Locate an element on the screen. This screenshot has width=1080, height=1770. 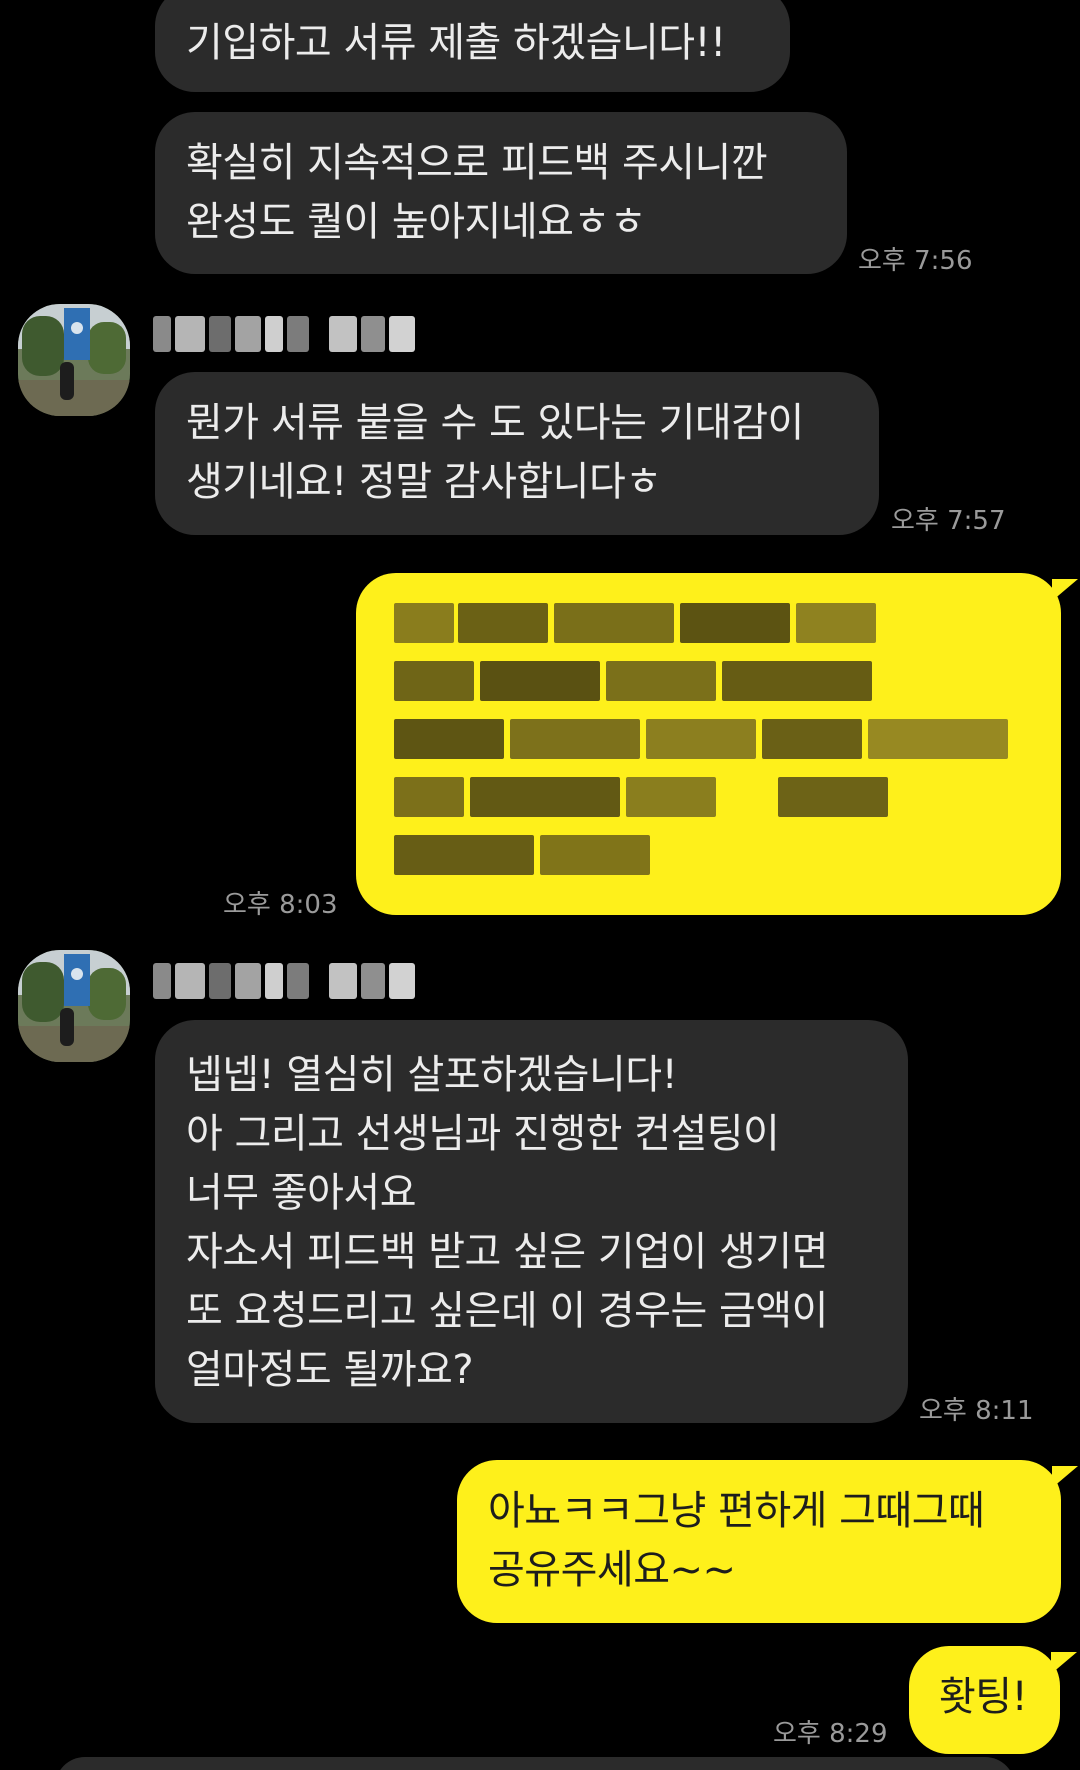
incoming-message-partial is located at coordinates (535, 1763).